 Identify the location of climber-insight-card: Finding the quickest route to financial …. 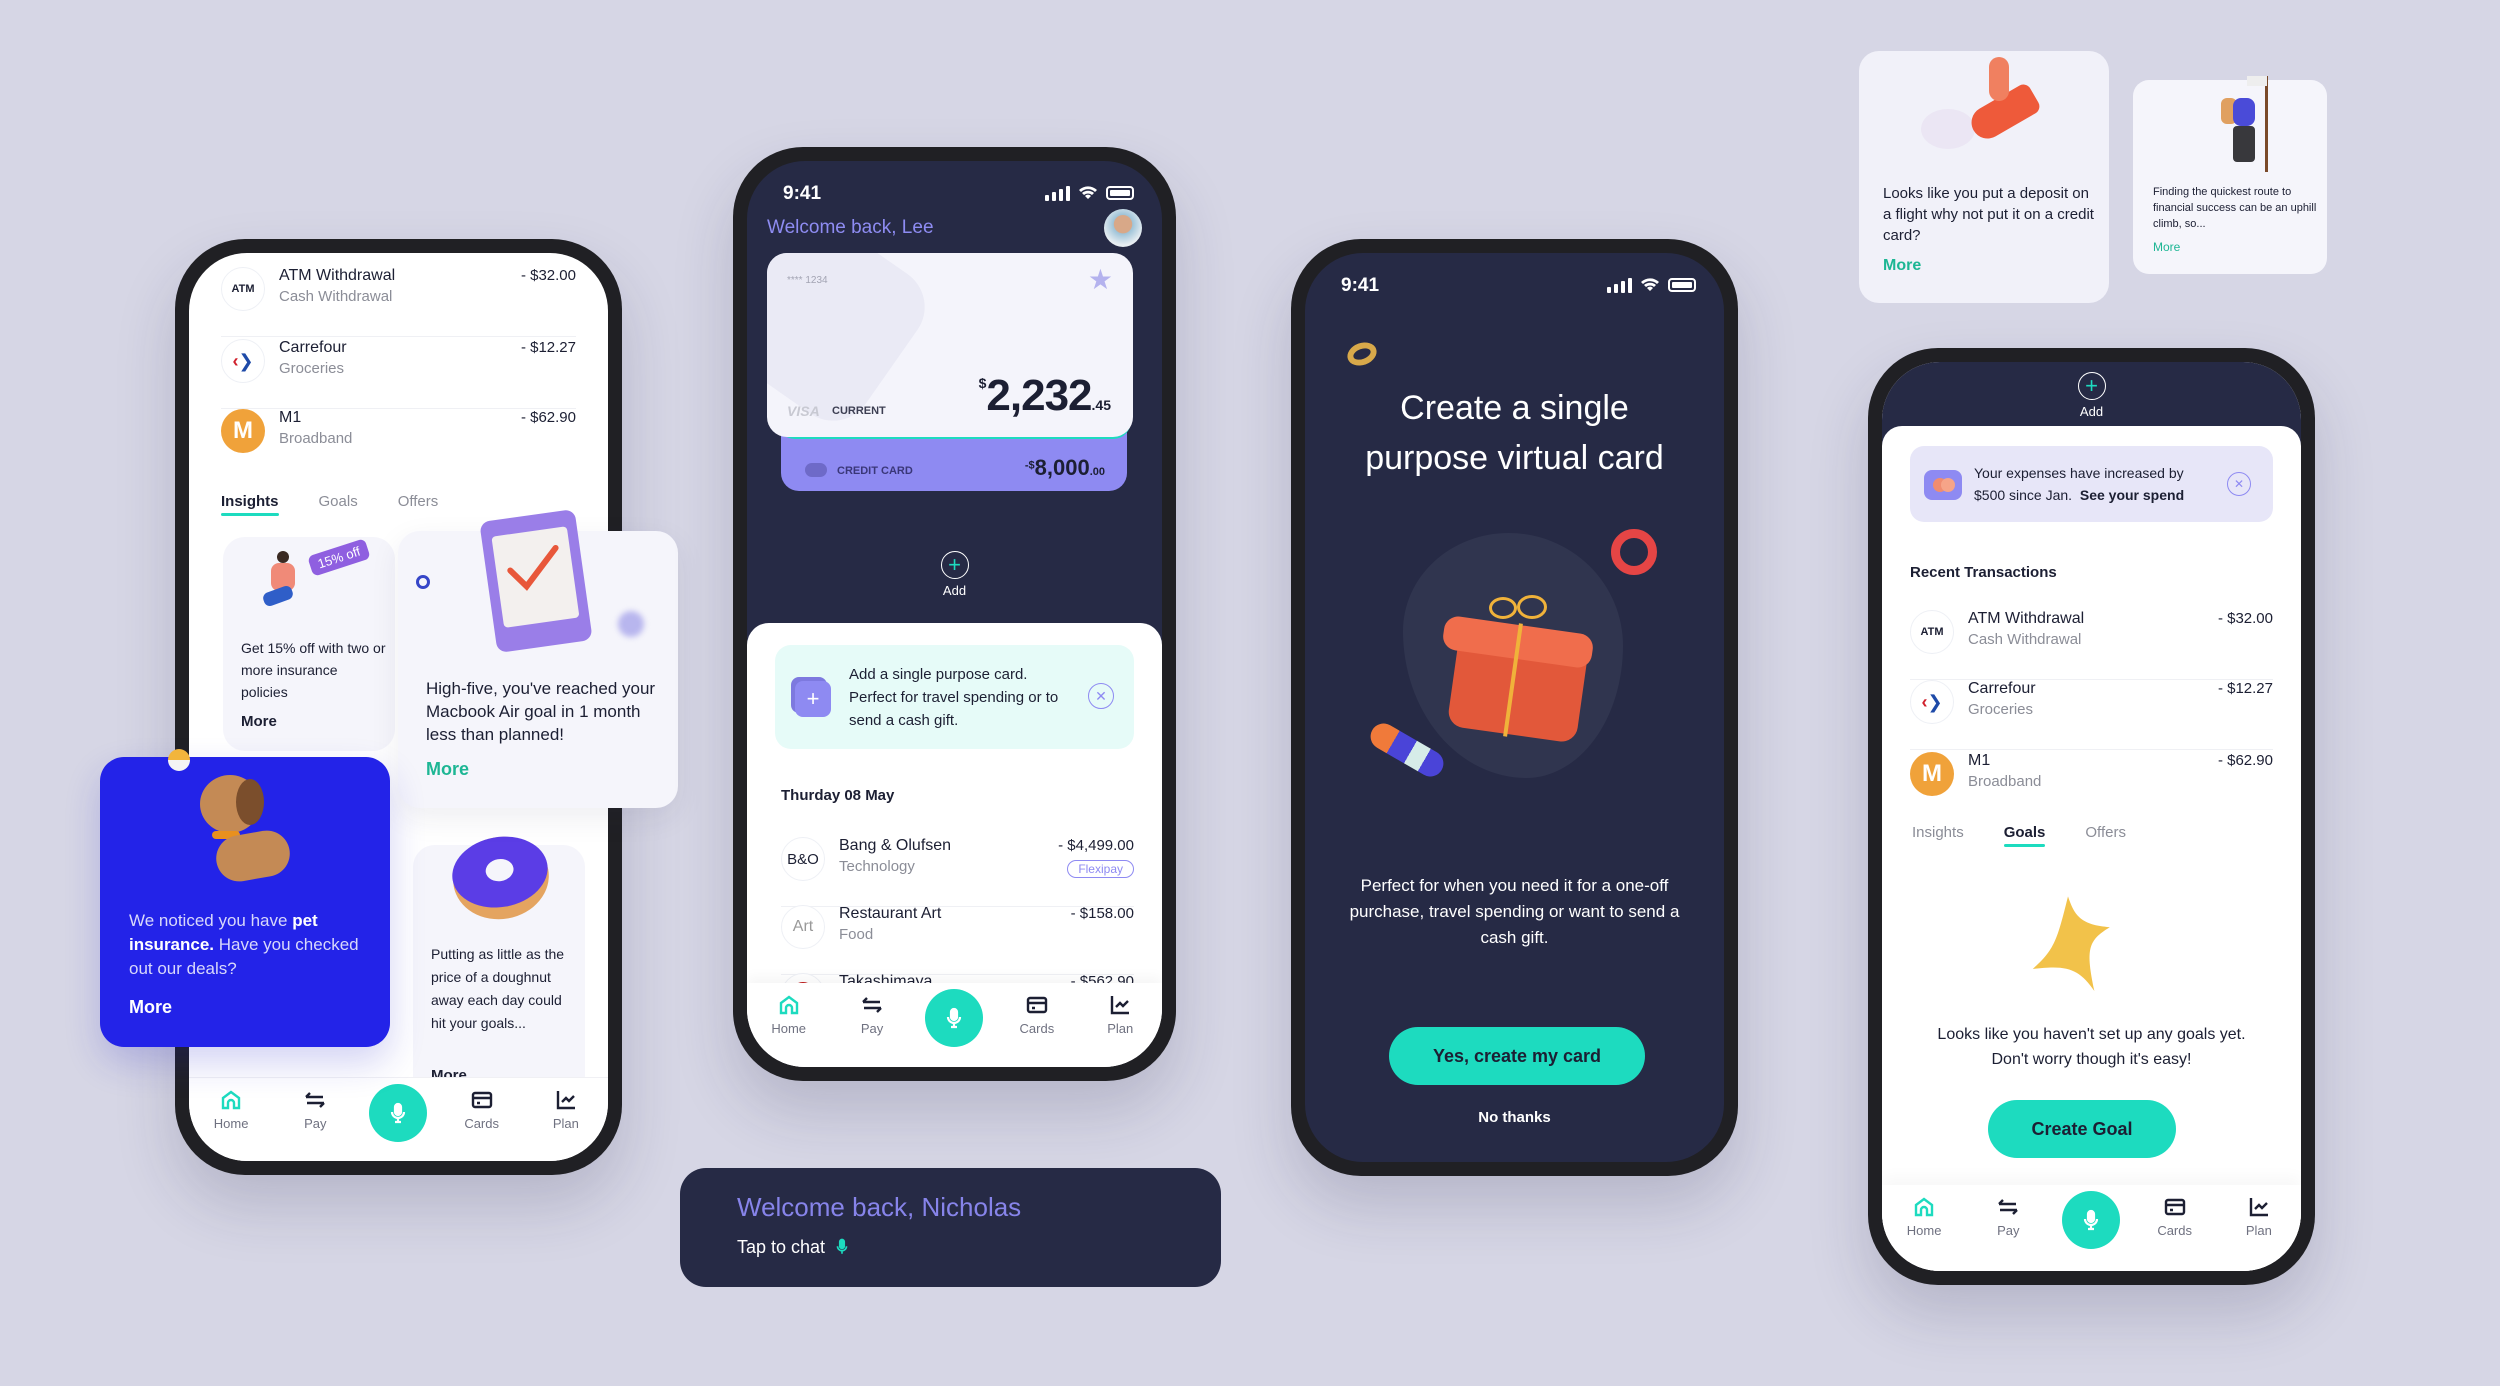
(2230, 175).